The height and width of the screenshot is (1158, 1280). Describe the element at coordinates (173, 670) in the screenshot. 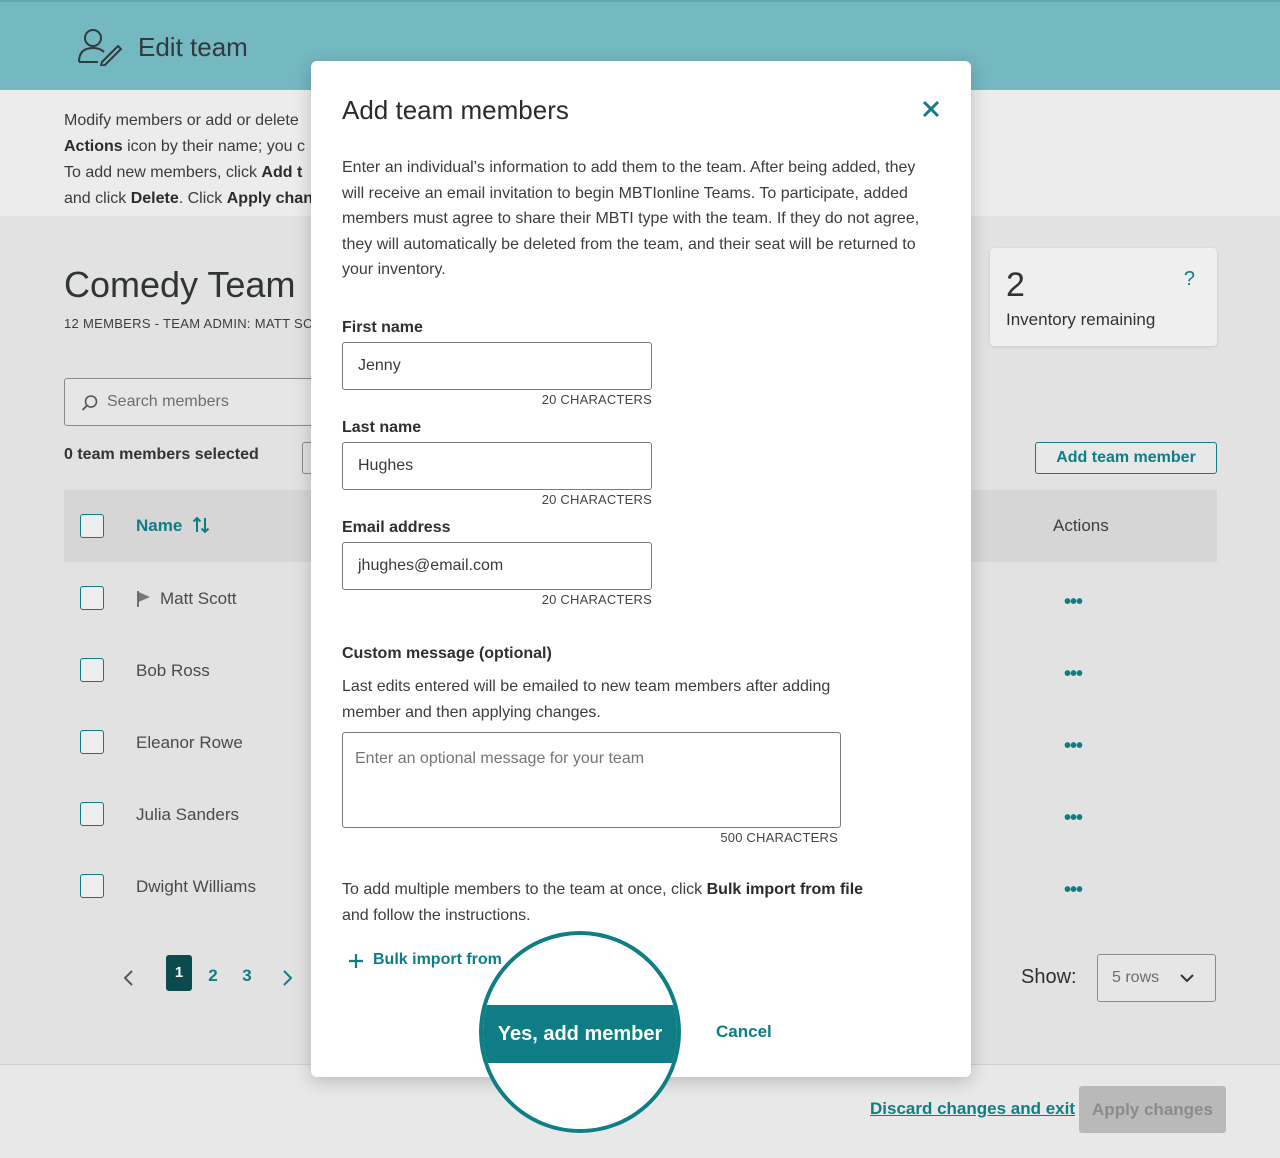

I see `table-row: Bob Ross` at that location.